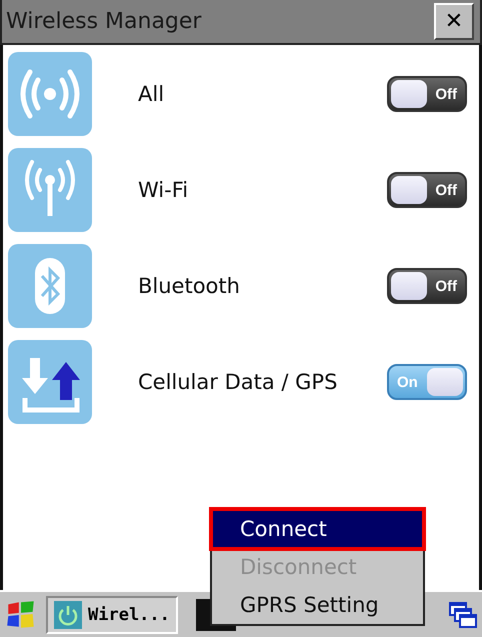 This screenshot has height=637, width=482. What do you see at coordinates (238, 382) in the screenshot?
I see `radio-label: Cellular Data / GPS` at bounding box center [238, 382].